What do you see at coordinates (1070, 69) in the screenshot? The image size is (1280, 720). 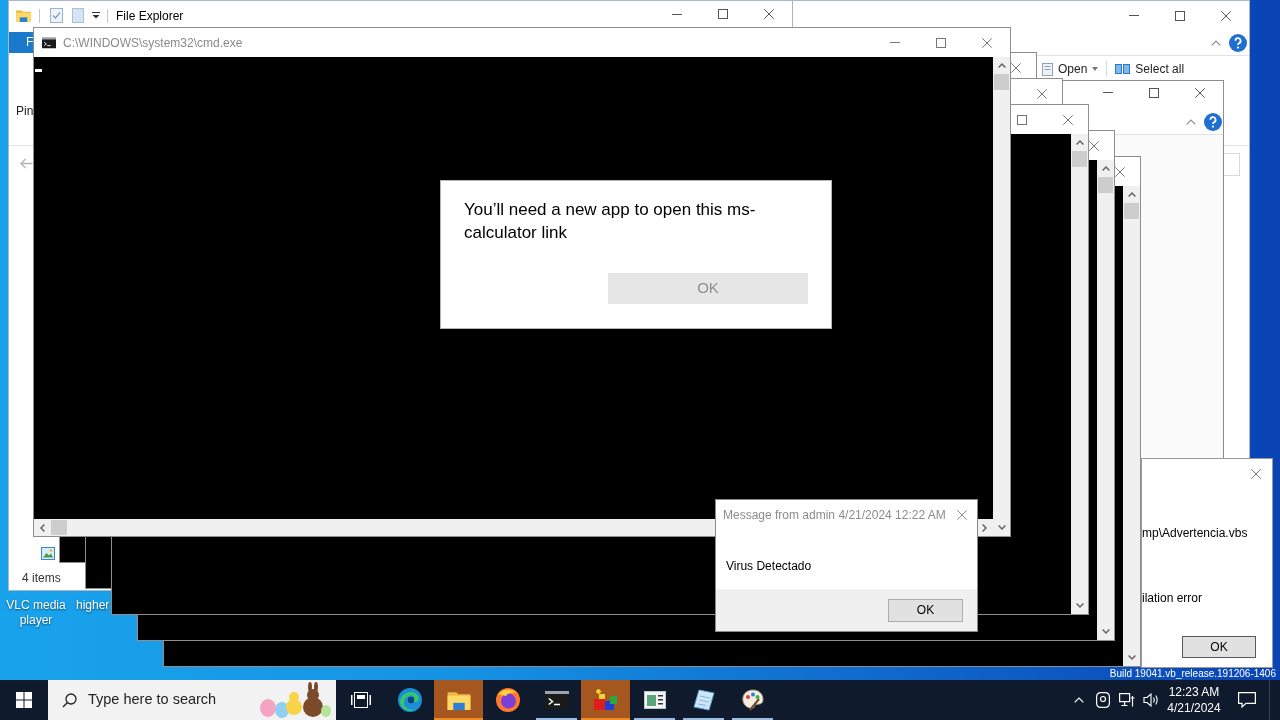 I see `ribbon-button: Open` at bounding box center [1070, 69].